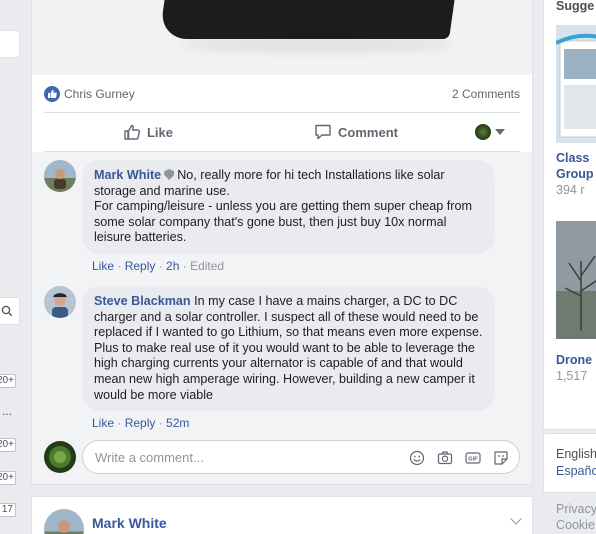  Describe the element at coordinates (10, 267) in the screenshot. I see `left-rail: 20+ ... 20+ 20+ 17` at that location.